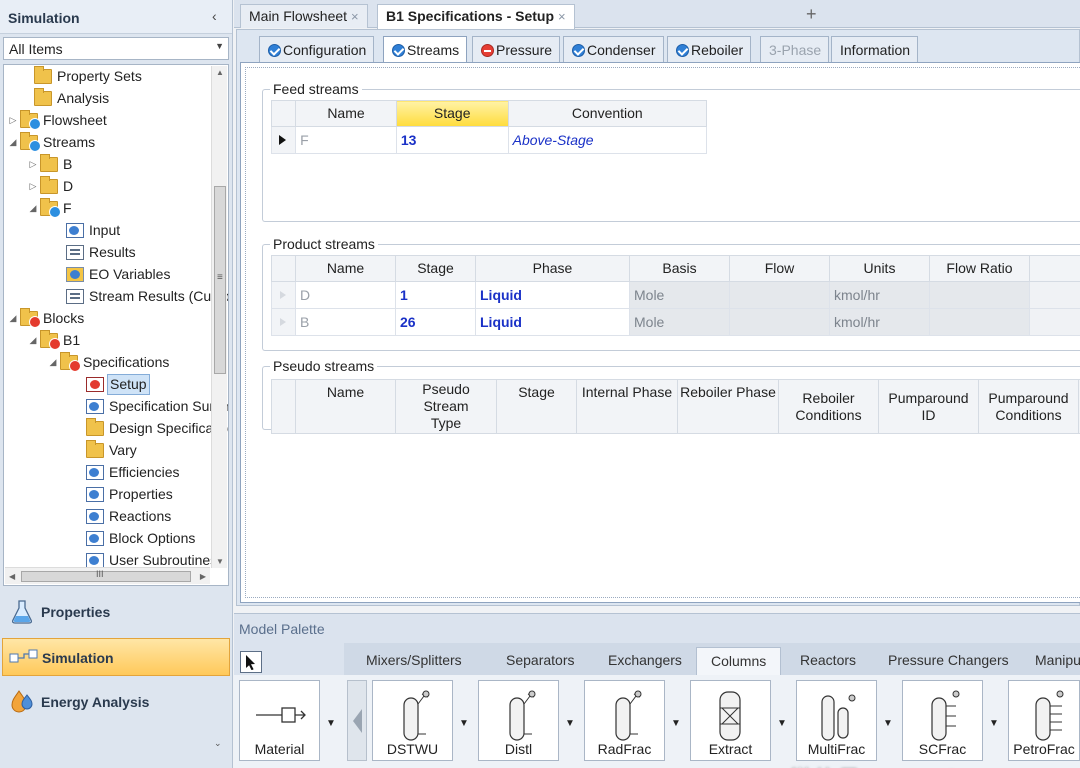 Image resolution: width=1080 pixels, height=768 pixels. I want to click on tab-condenser: Condenser, so click(613, 49).